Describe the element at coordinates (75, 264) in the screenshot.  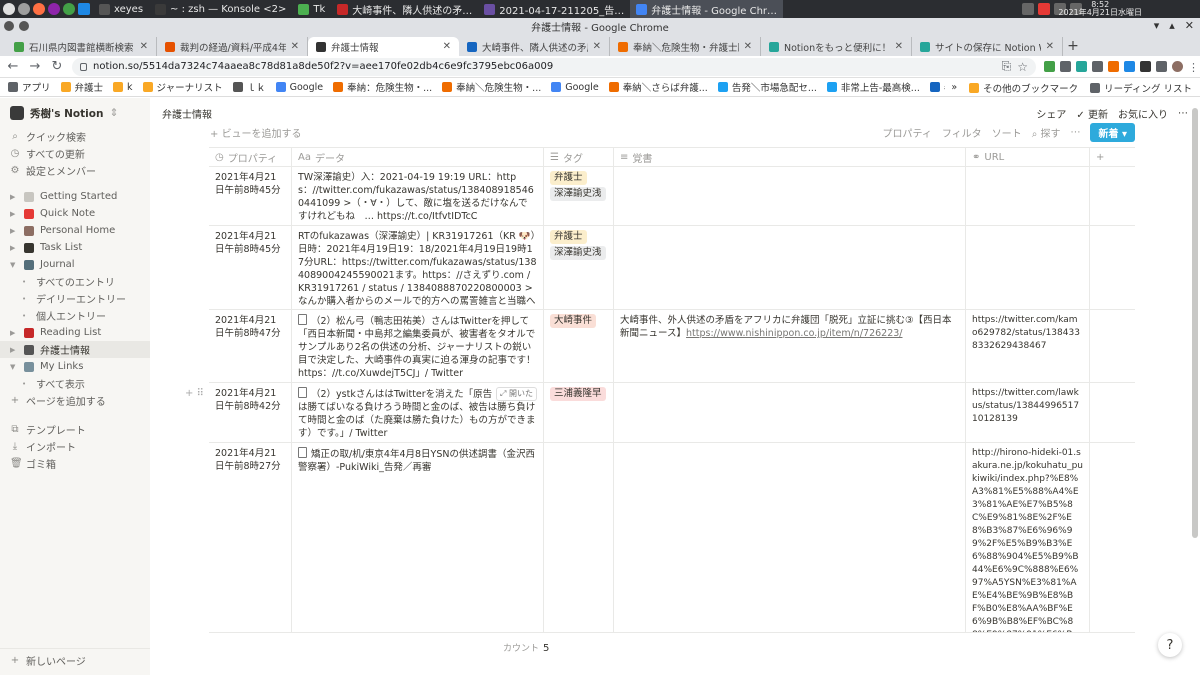
I see `sidebar-page: ▼ Journal` at that location.